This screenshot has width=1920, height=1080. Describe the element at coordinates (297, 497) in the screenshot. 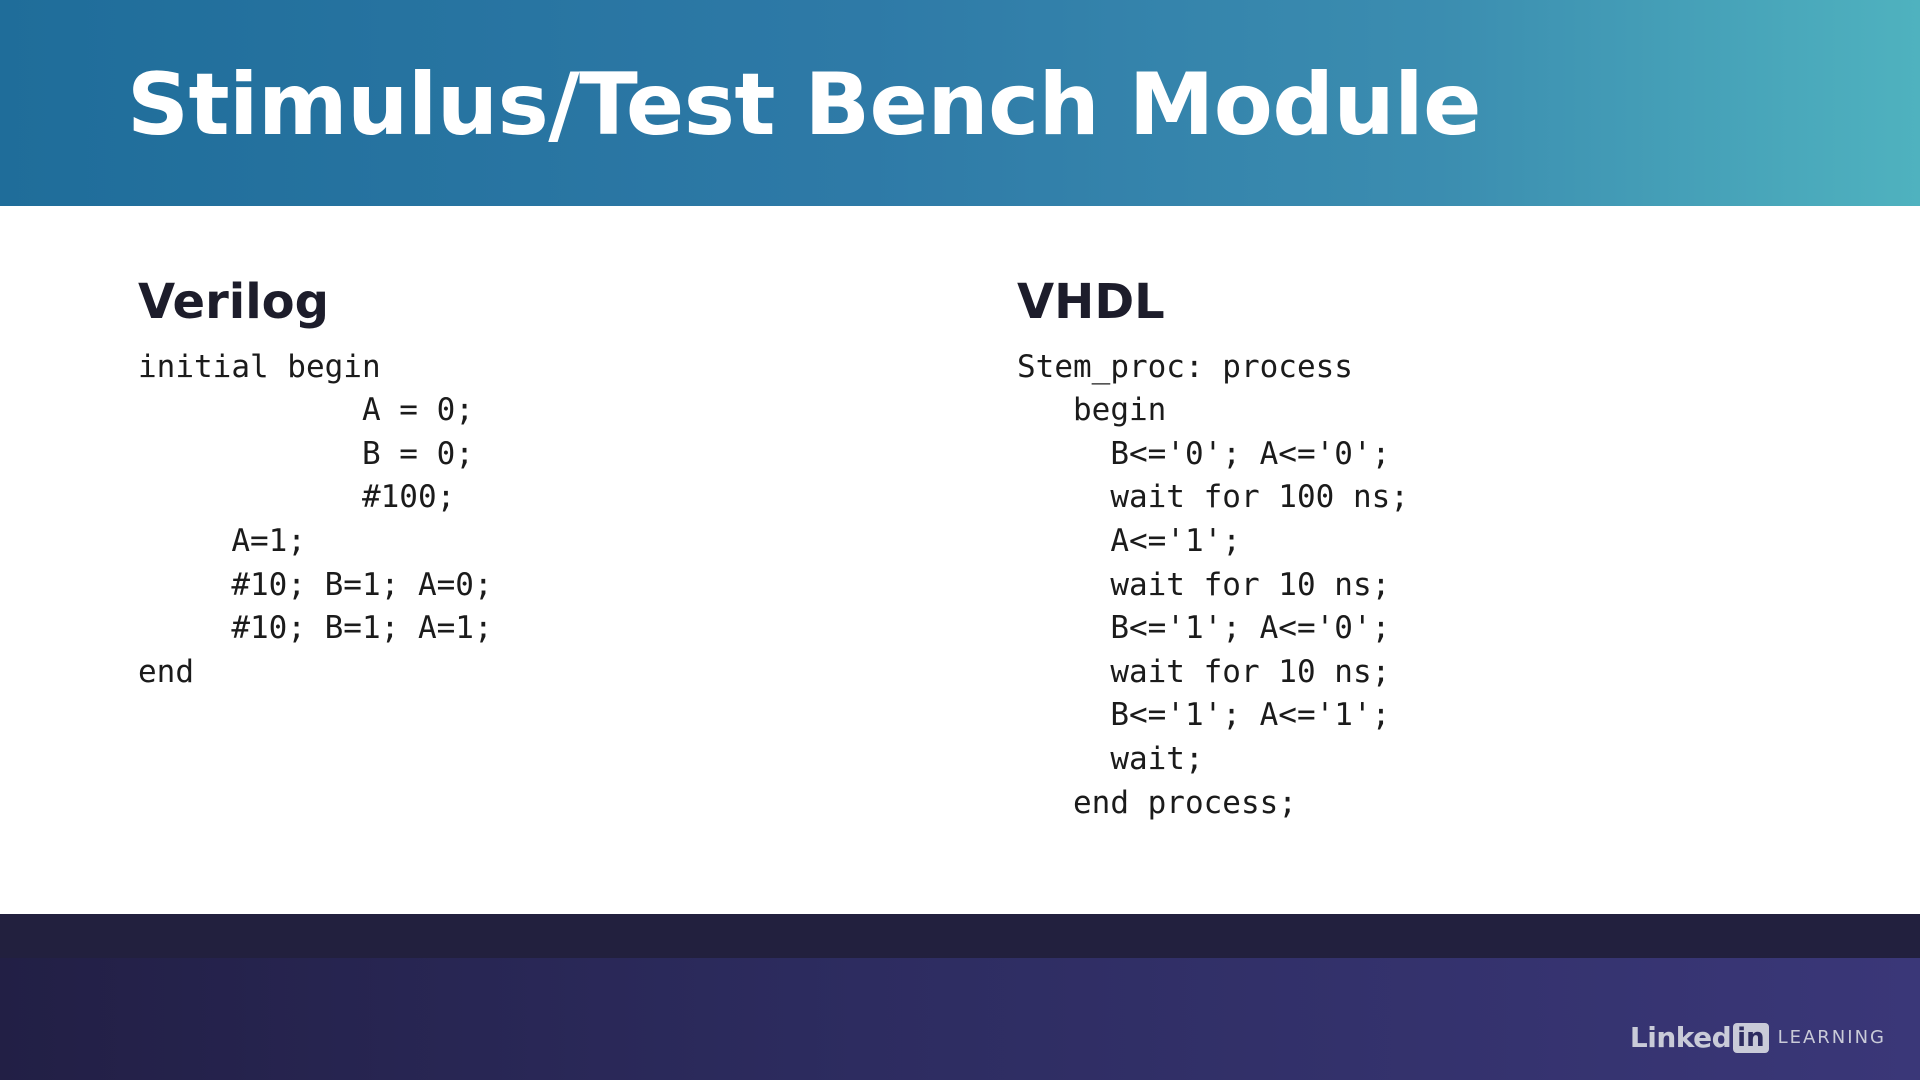

I see `code-line: #100;` at that location.